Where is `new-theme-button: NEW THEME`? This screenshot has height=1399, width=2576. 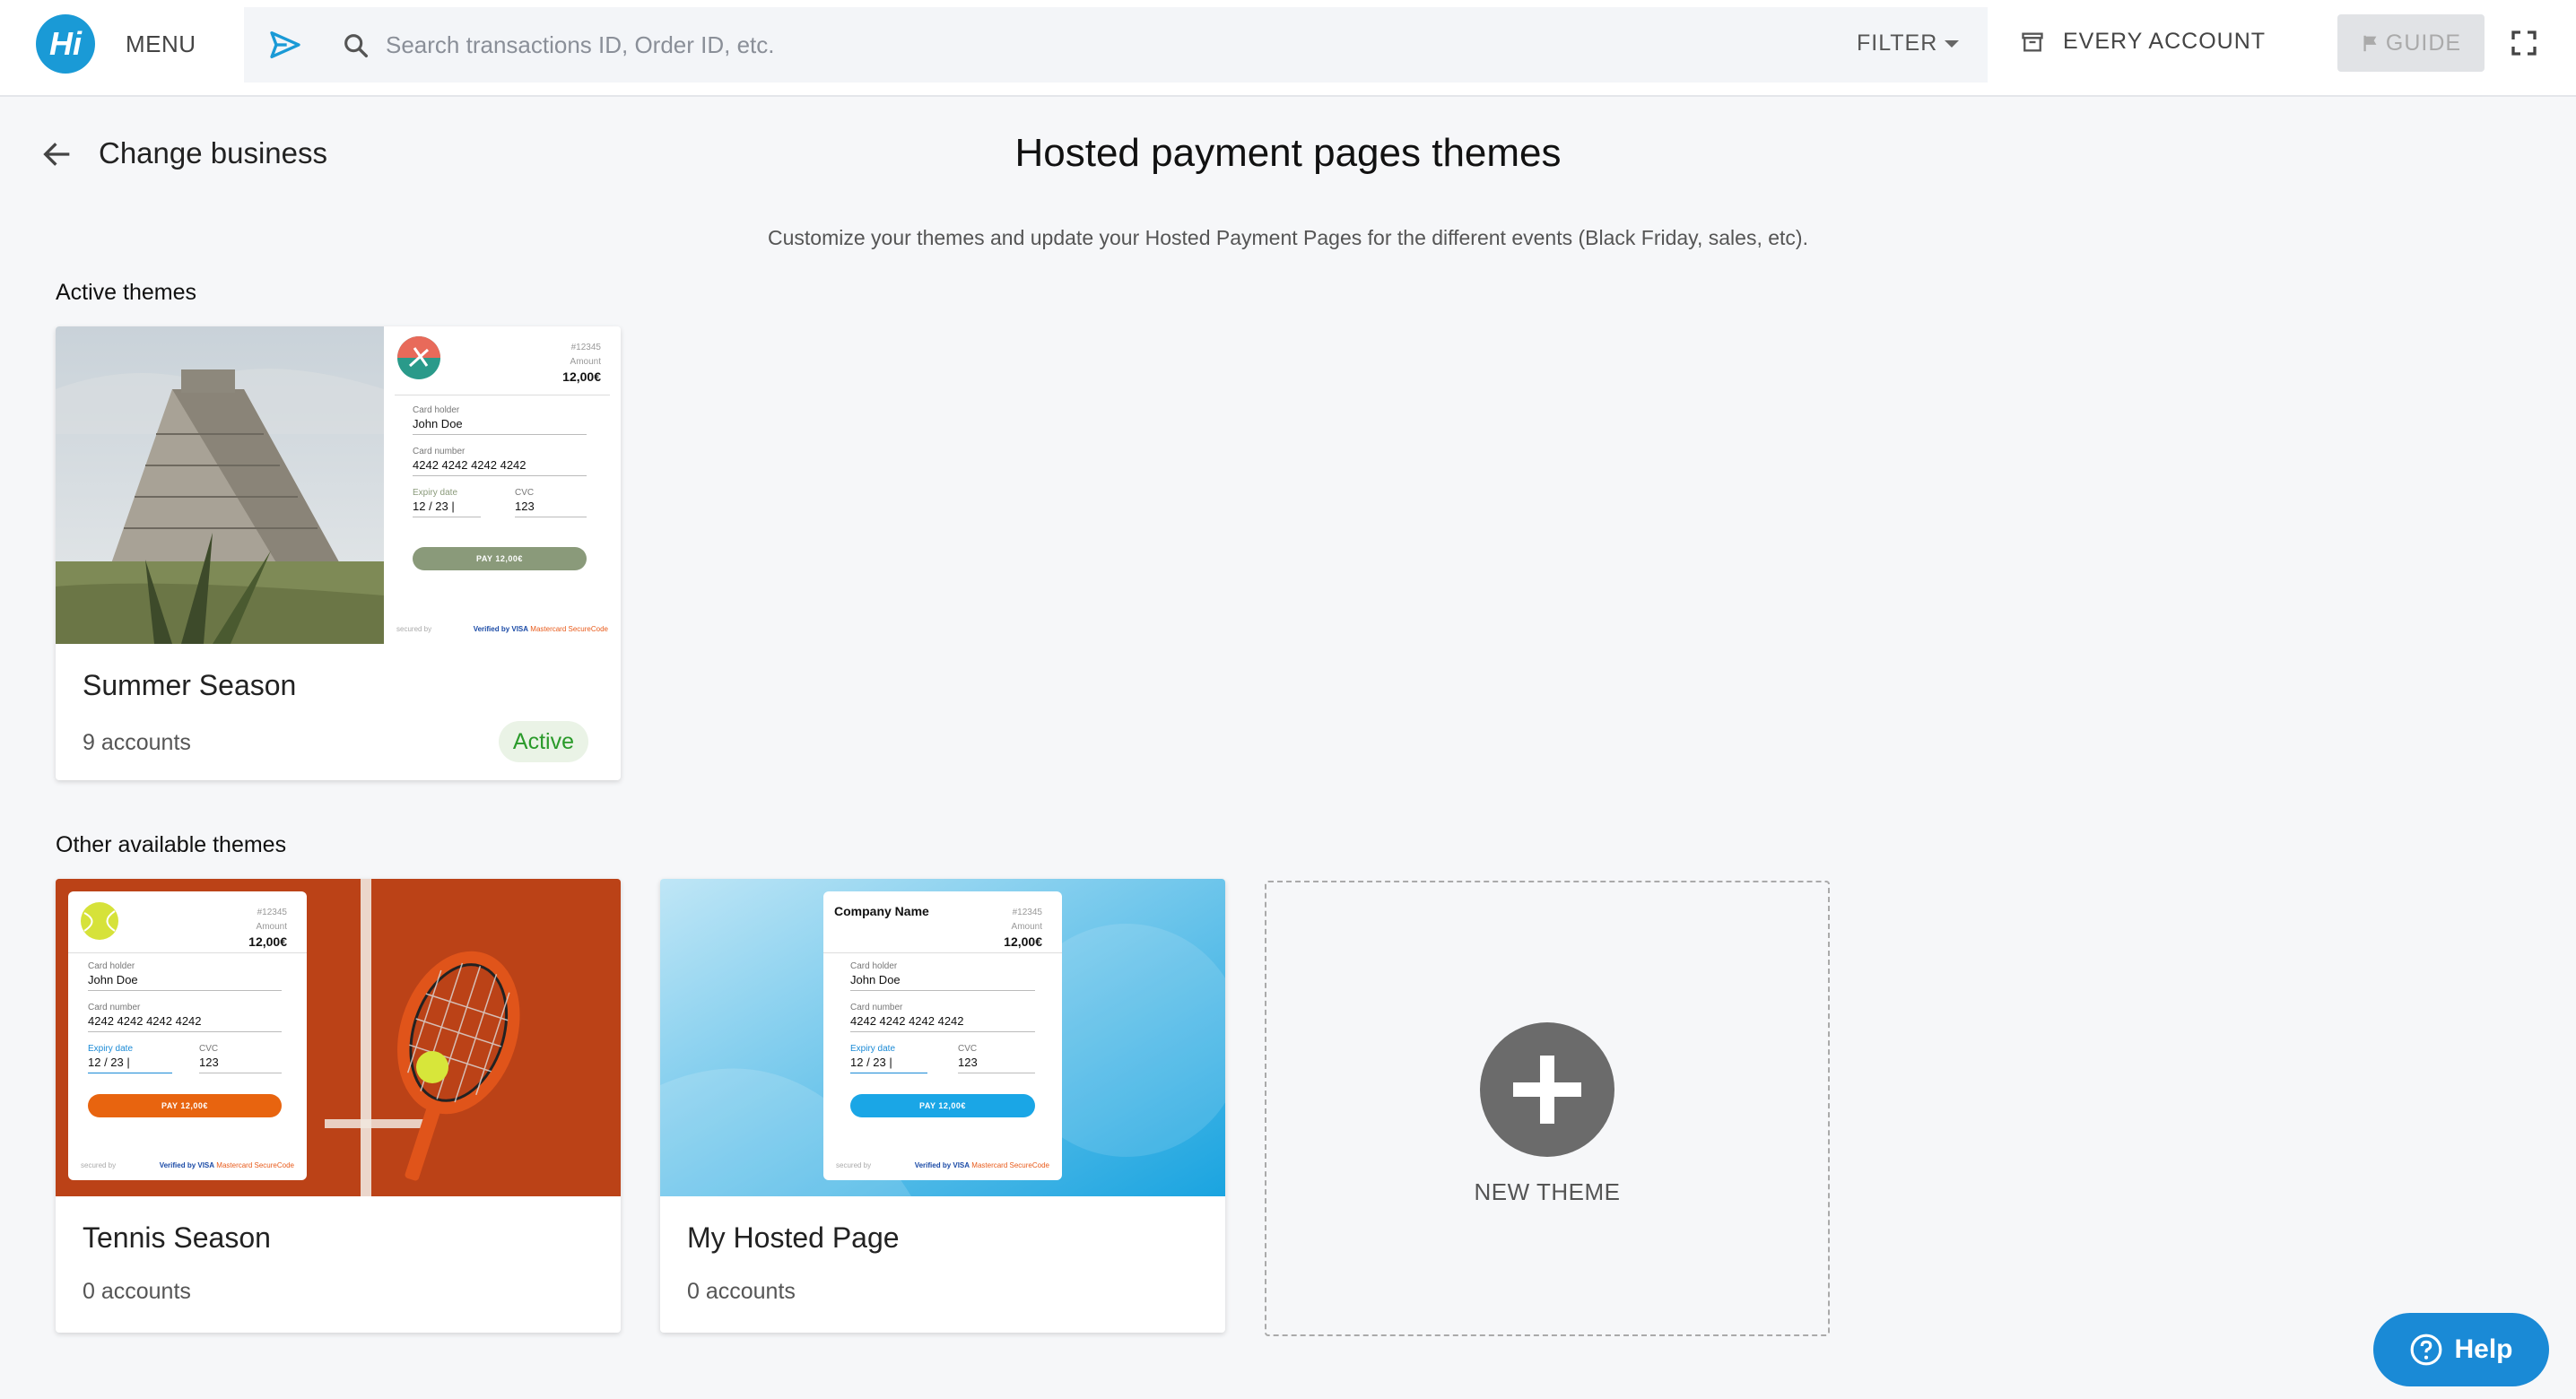
new-theme-button: NEW THEME is located at coordinates (1547, 1109).